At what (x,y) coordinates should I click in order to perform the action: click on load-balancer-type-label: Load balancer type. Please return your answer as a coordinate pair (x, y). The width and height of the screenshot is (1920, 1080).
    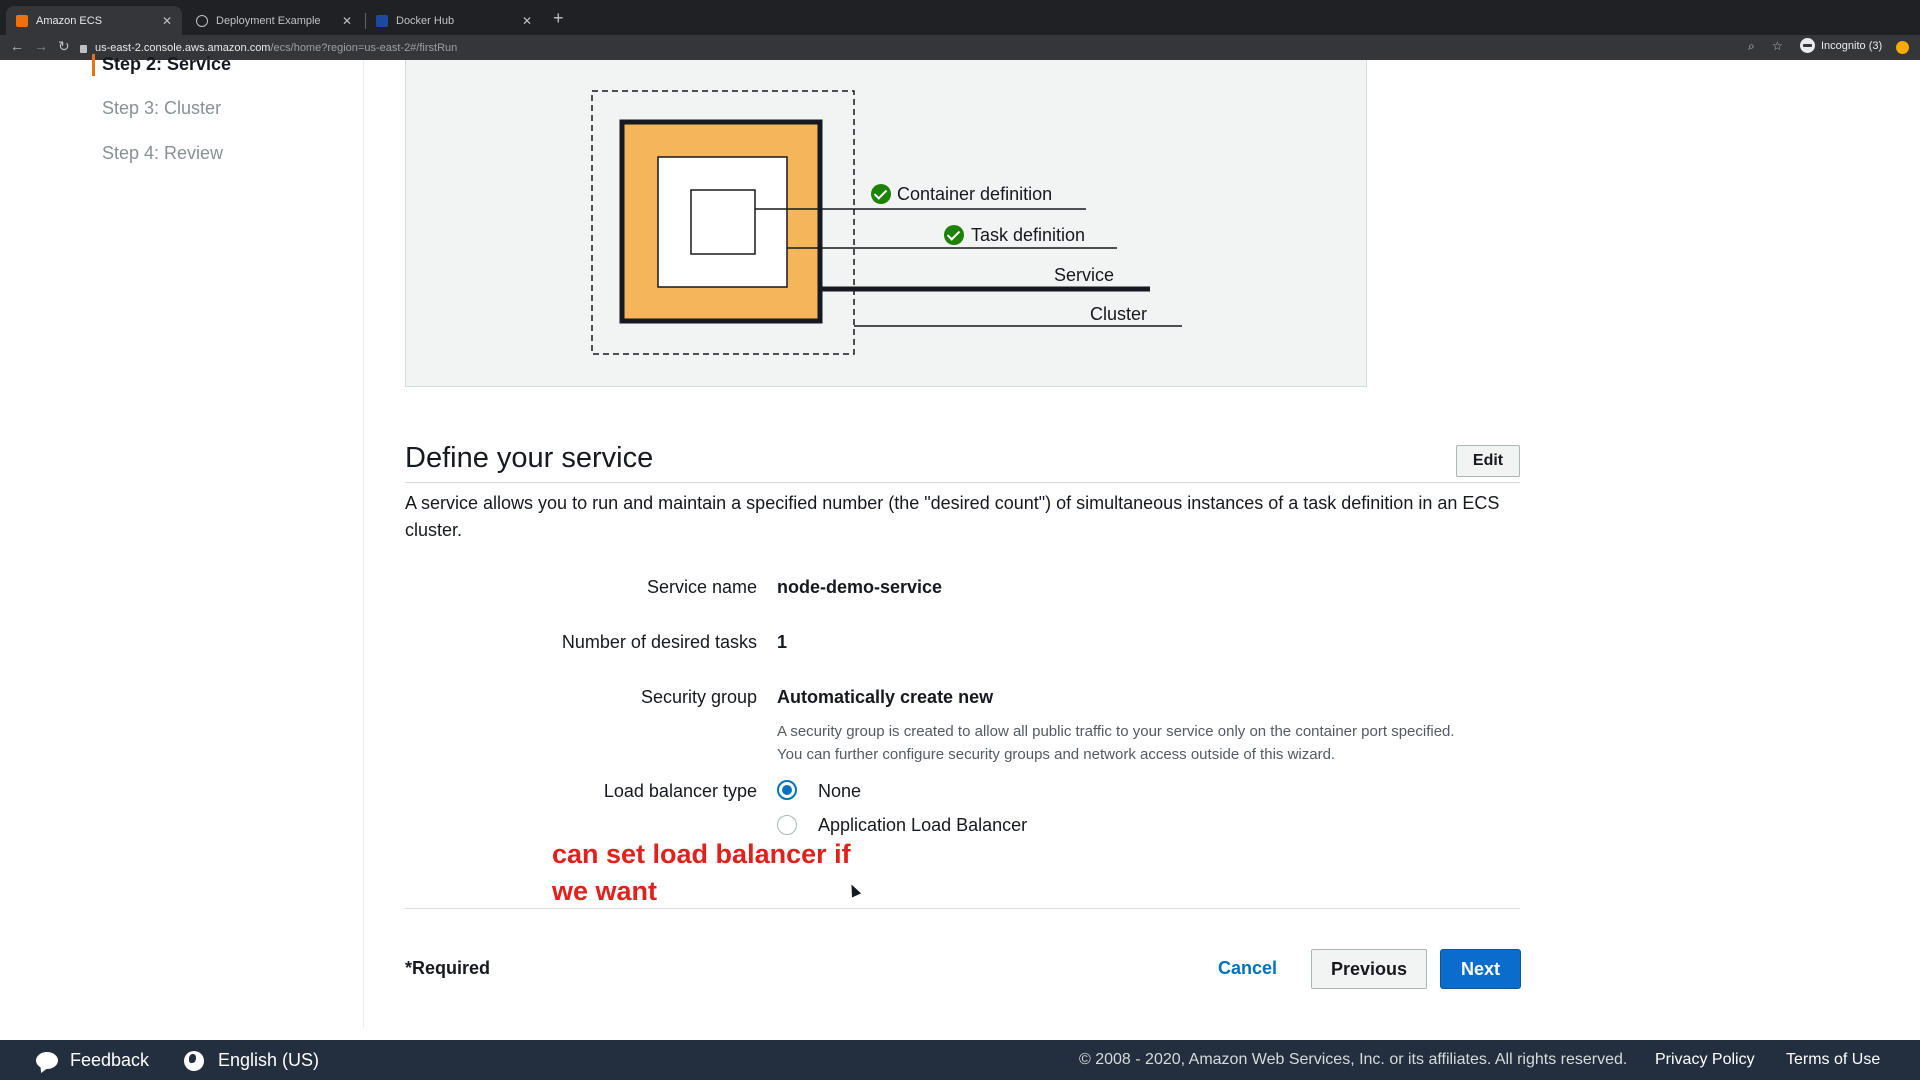
    Looking at the image, I should click on (680, 791).